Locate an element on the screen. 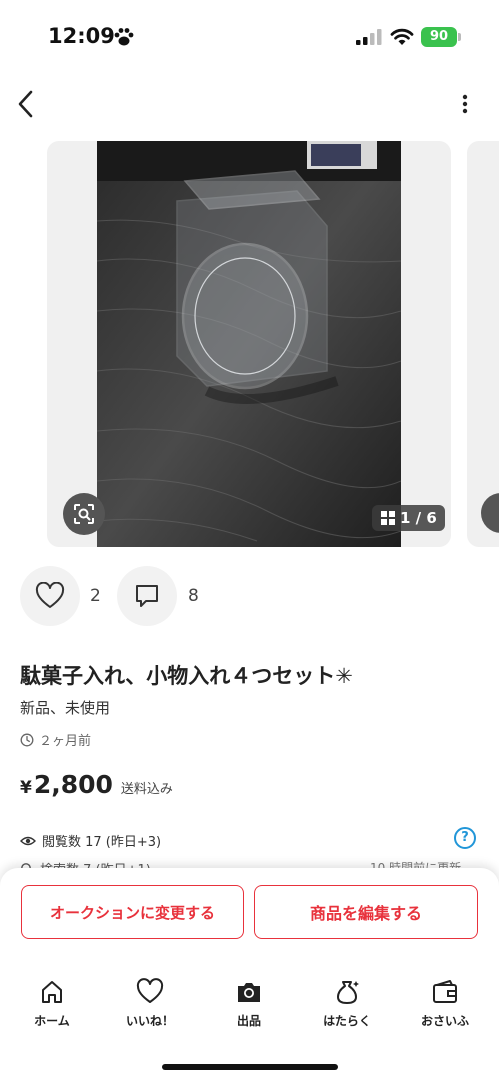 The height and width of the screenshot is (1080, 499). more-options-button is located at coordinates (465, 104).